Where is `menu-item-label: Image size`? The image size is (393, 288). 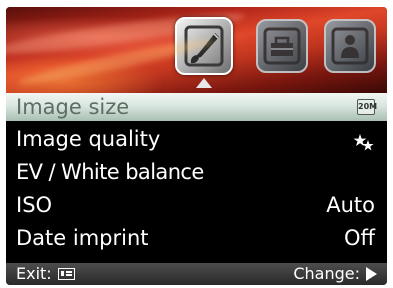 menu-item-label: Image size is located at coordinates (73, 107).